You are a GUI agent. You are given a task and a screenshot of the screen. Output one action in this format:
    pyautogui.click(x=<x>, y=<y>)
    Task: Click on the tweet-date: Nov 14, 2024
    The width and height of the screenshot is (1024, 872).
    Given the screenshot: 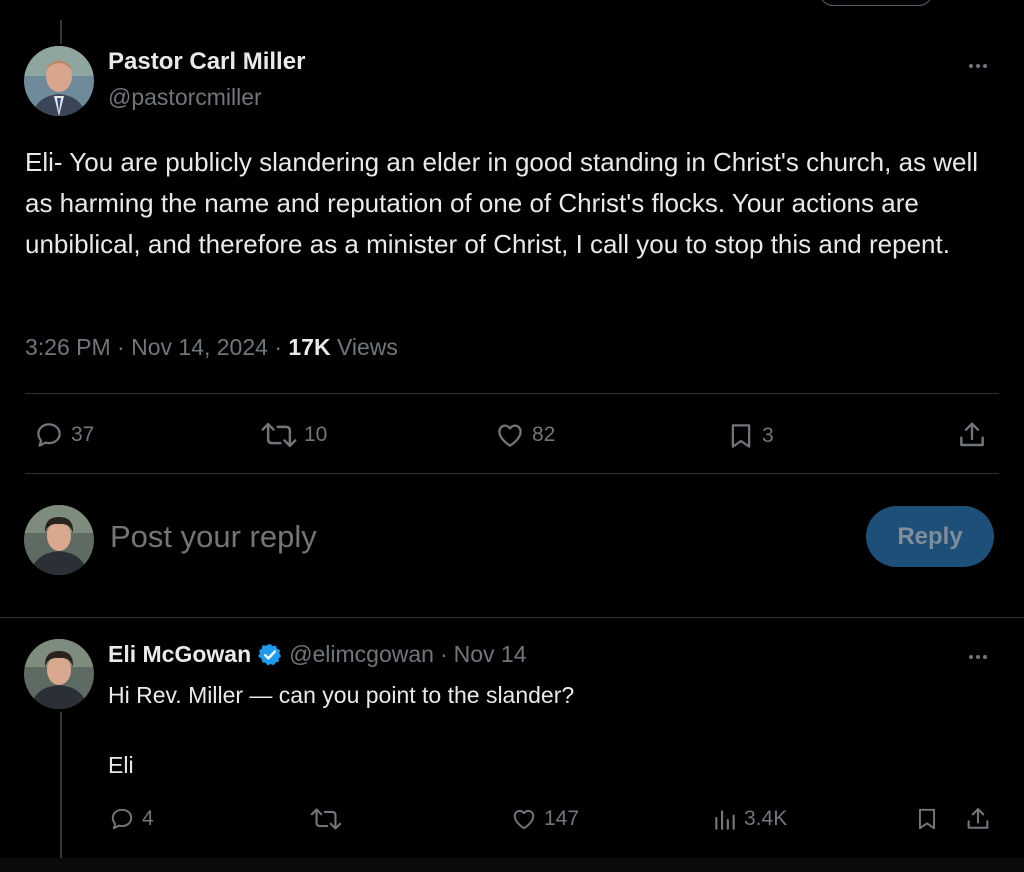 What is the action you would take?
    pyautogui.click(x=199, y=347)
    